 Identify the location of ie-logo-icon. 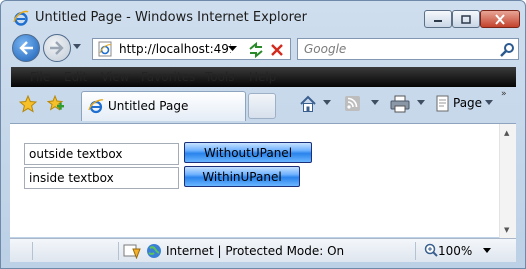
(21, 18).